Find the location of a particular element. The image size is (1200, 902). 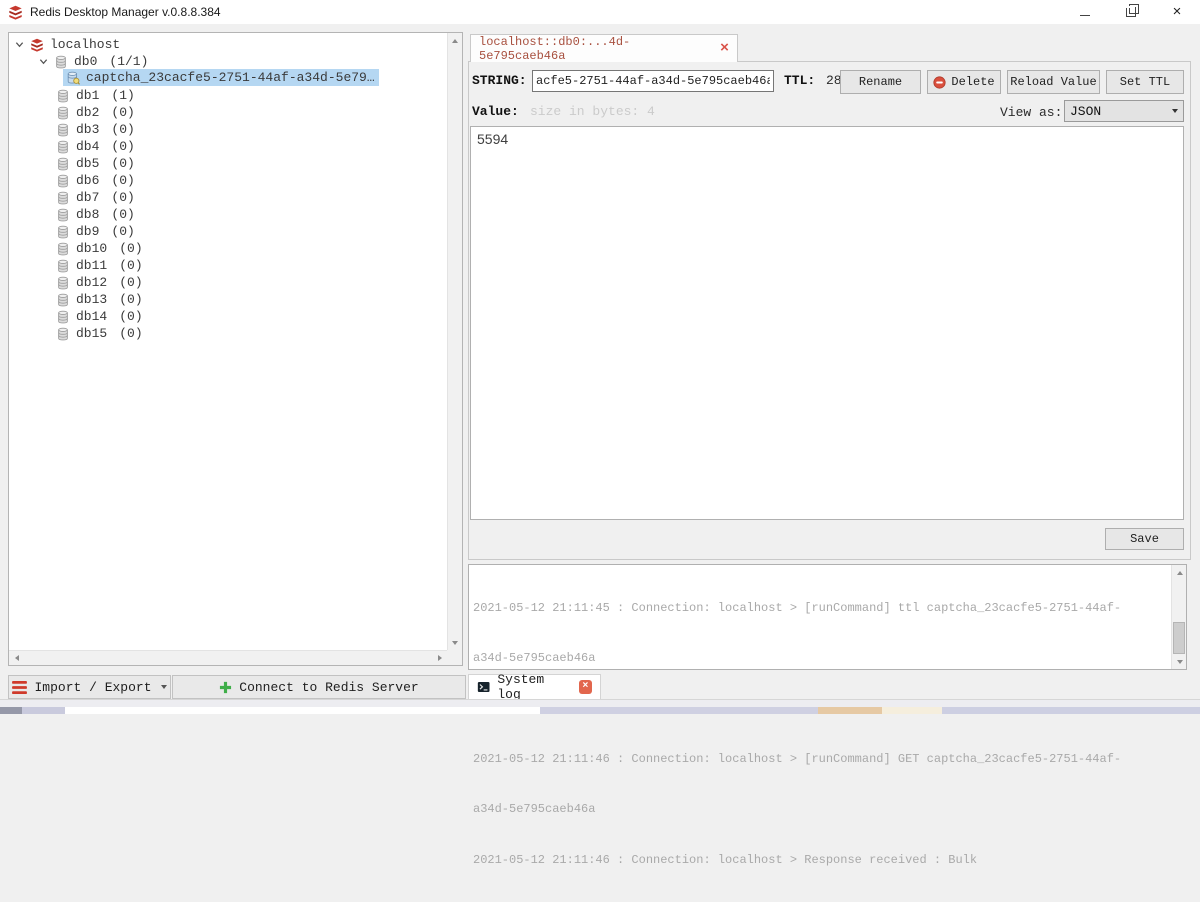

key-icon is located at coordinates (73, 78).